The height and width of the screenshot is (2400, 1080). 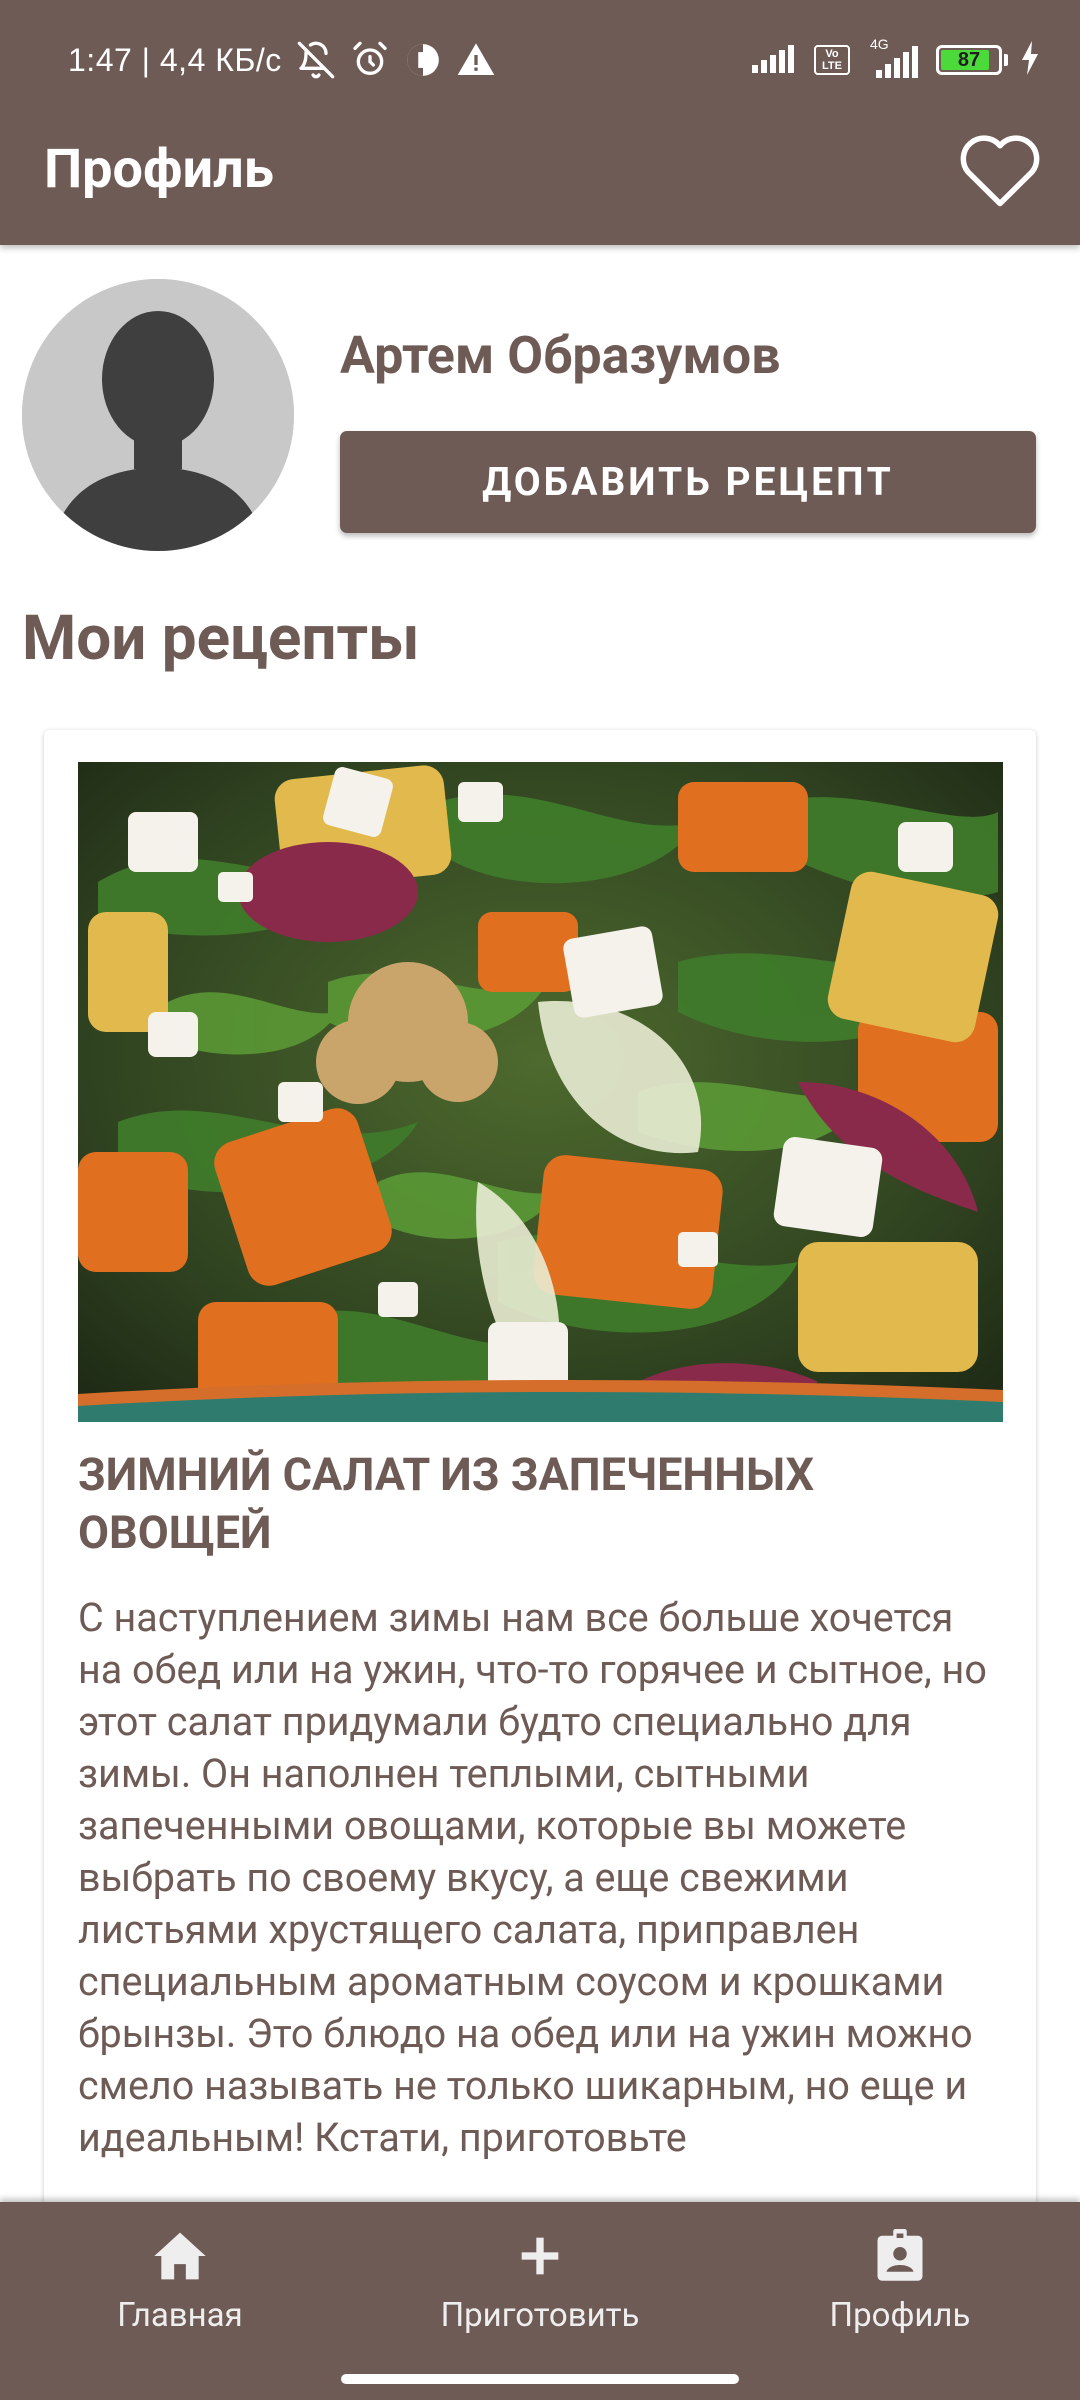 I want to click on volte-icon: Vo LTE, so click(x=832, y=60).